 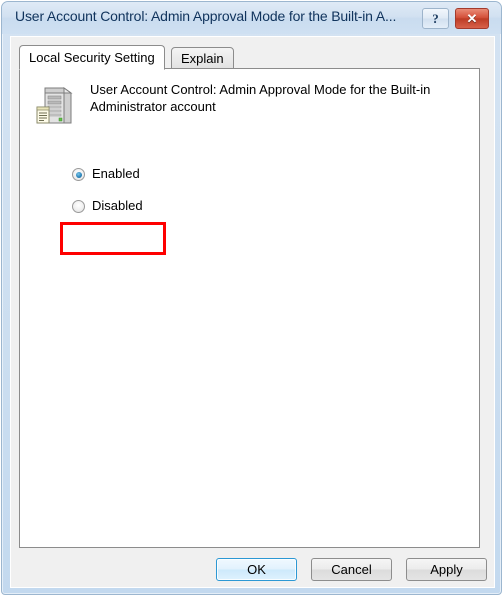 What do you see at coordinates (446, 569) in the screenshot?
I see `apply-button: Apply` at bounding box center [446, 569].